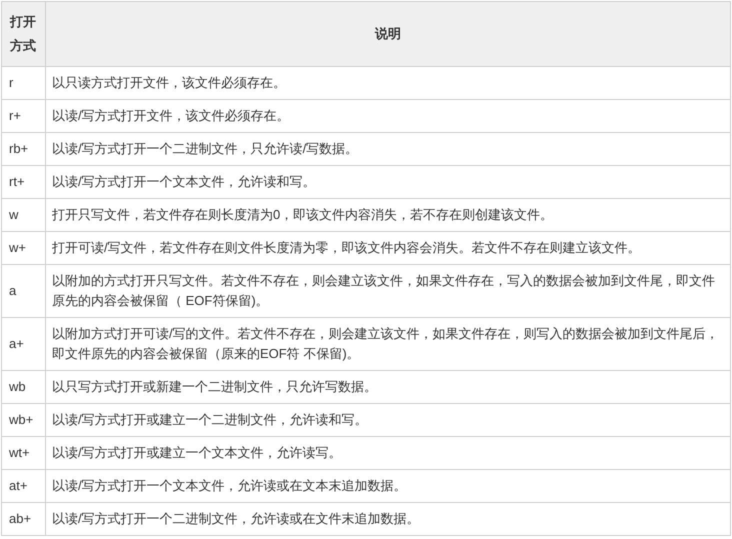 This screenshot has width=732, height=539. What do you see at coordinates (24, 149) in the screenshot?
I see `table-cell: rb+` at bounding box center [24, 149].